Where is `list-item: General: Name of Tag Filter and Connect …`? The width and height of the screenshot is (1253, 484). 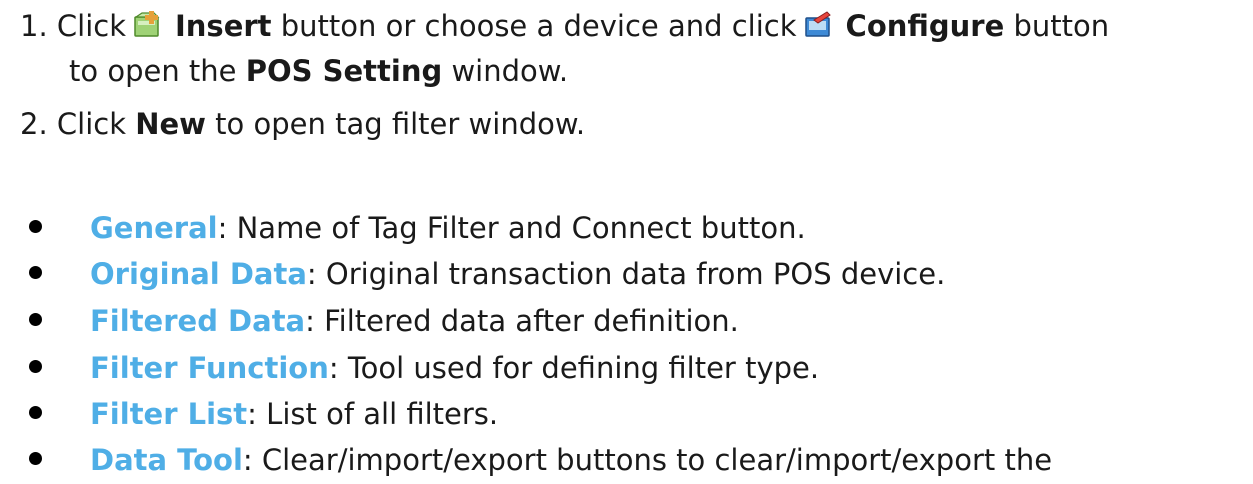
list-item: General: Name of Tag Filter and Connect … is located at coordinates (417, 228).